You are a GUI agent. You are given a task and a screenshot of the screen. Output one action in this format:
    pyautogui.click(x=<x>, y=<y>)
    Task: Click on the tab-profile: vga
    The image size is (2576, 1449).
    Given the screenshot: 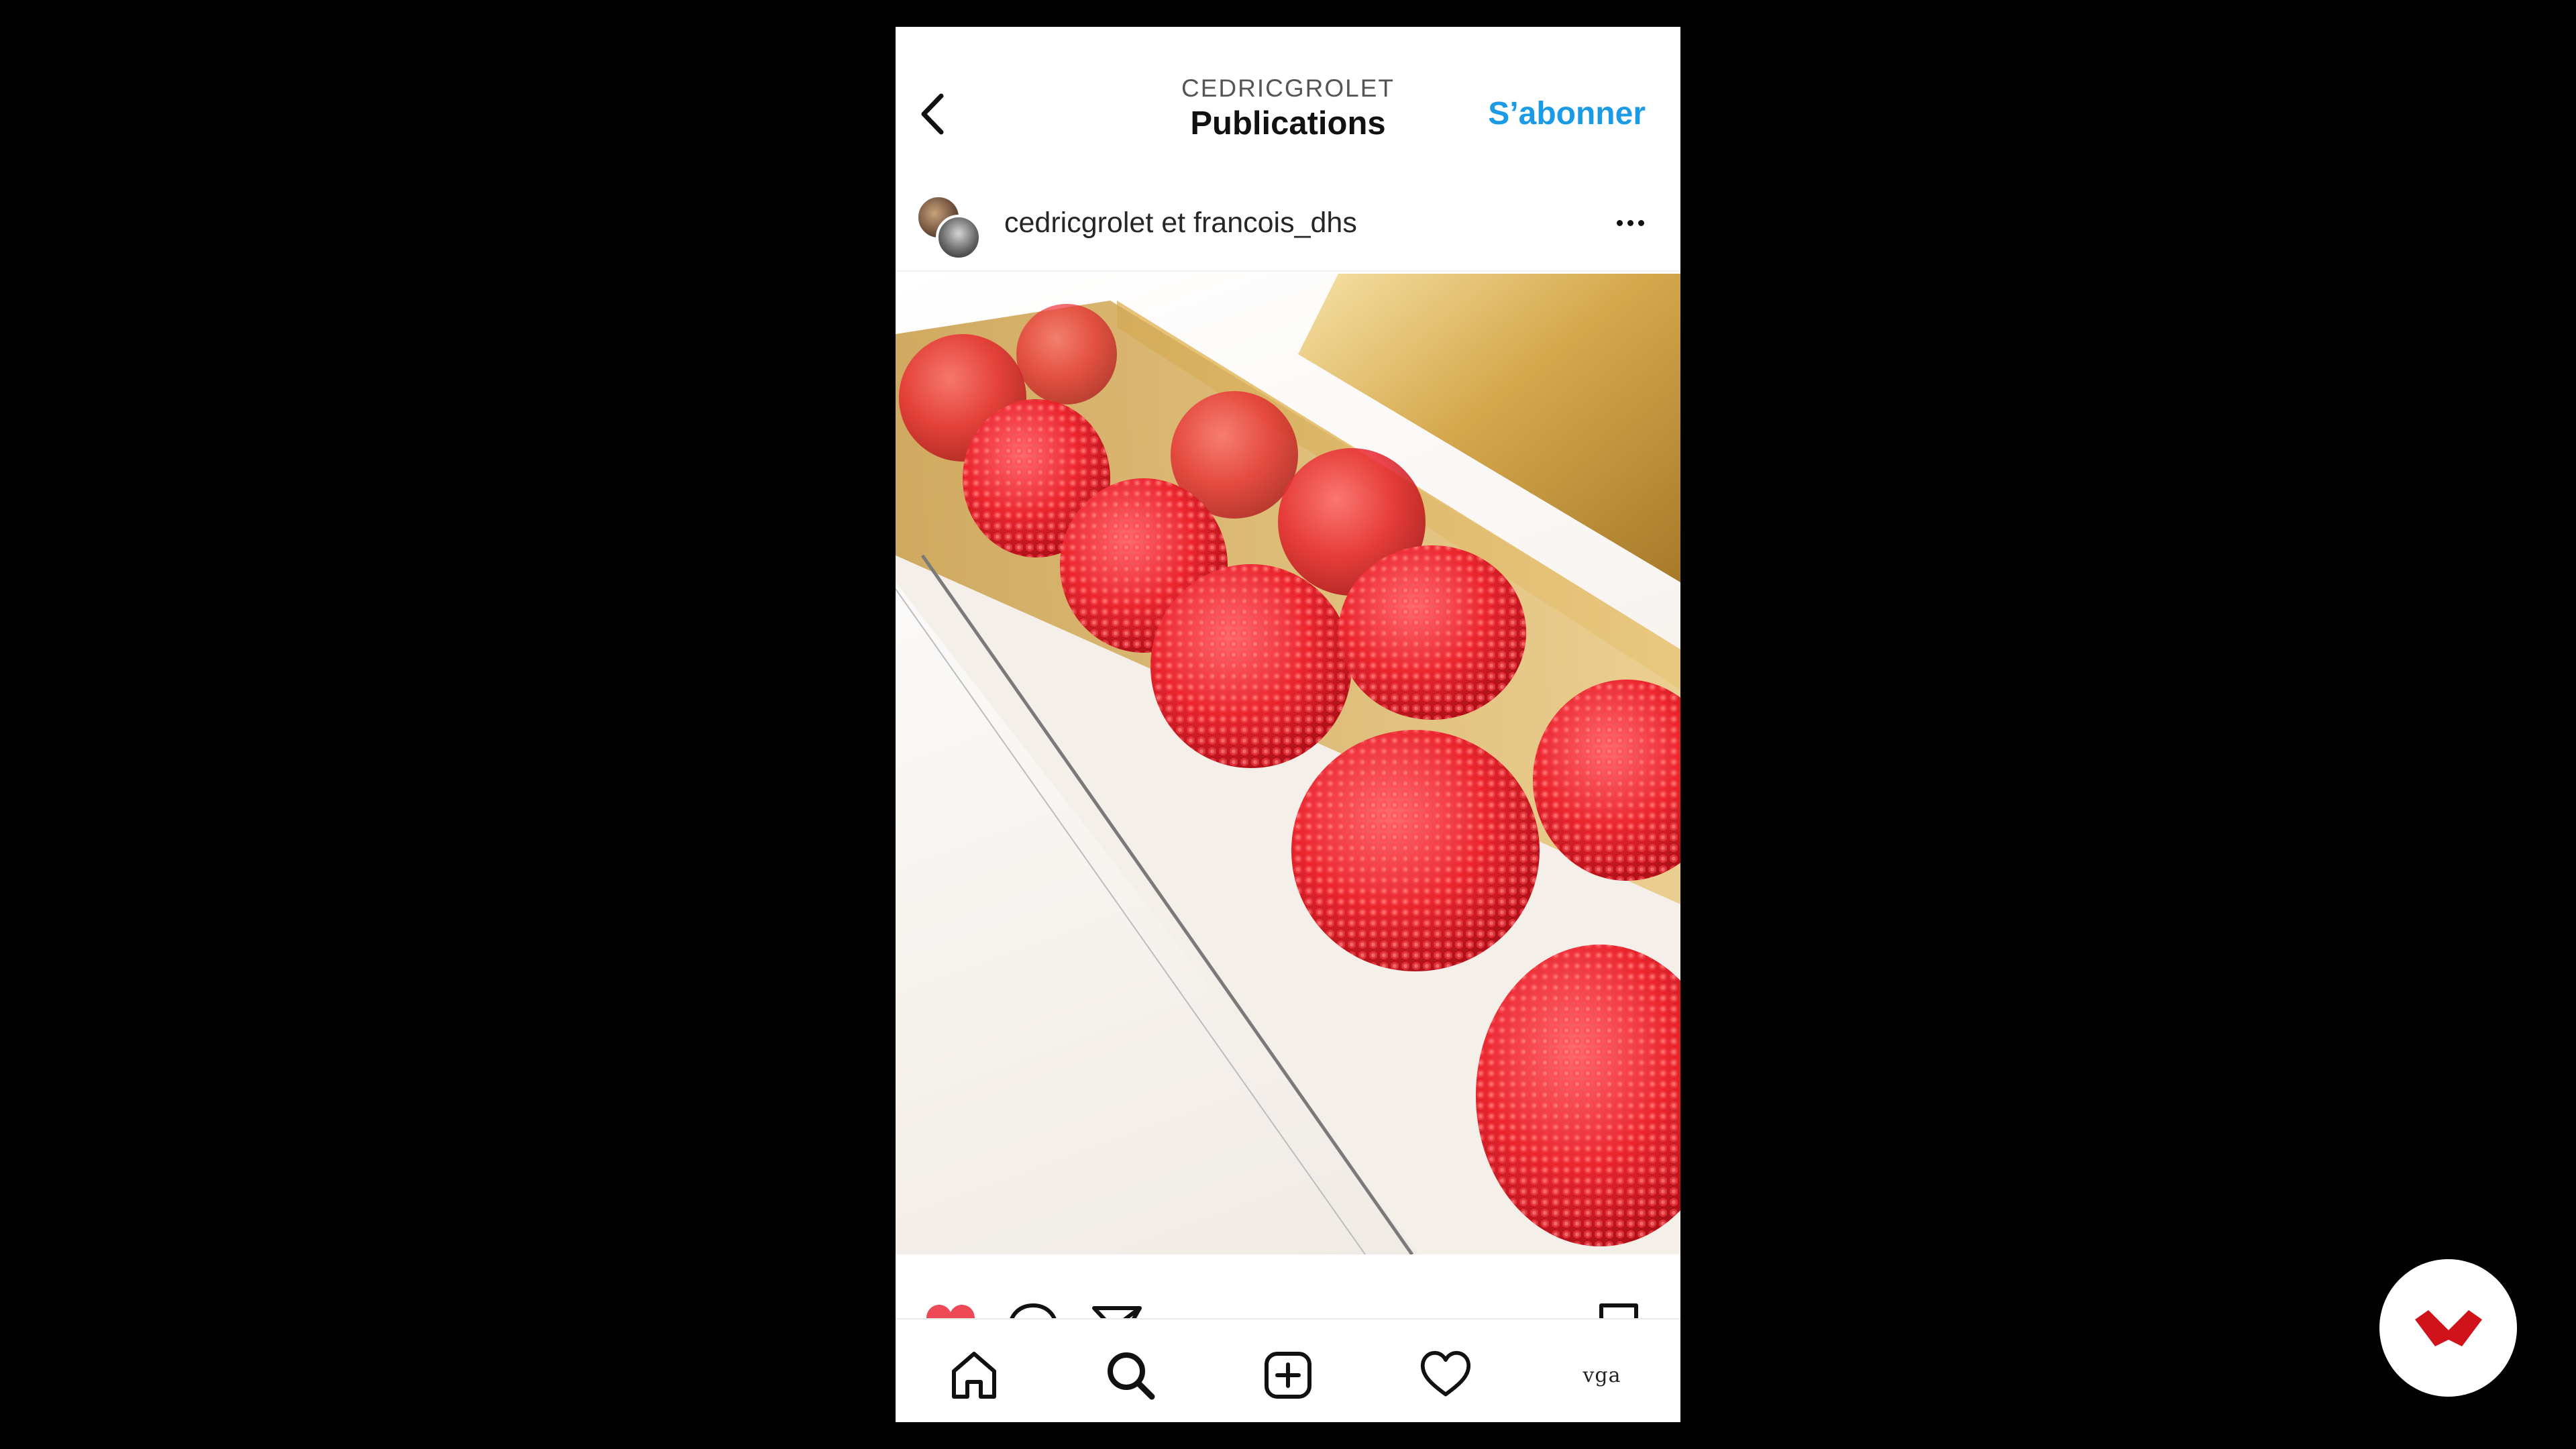 What is the action you would take?
    pyautogui.click(x=1602, y=1375)
    